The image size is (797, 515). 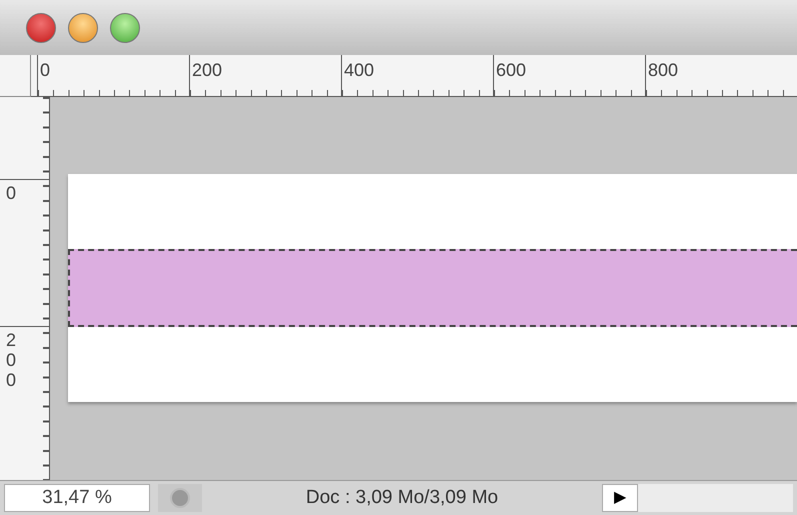 What do you see at coordinates (41, 27) in the screenshot?
I see `close-button` at bounding box center [41, 27].